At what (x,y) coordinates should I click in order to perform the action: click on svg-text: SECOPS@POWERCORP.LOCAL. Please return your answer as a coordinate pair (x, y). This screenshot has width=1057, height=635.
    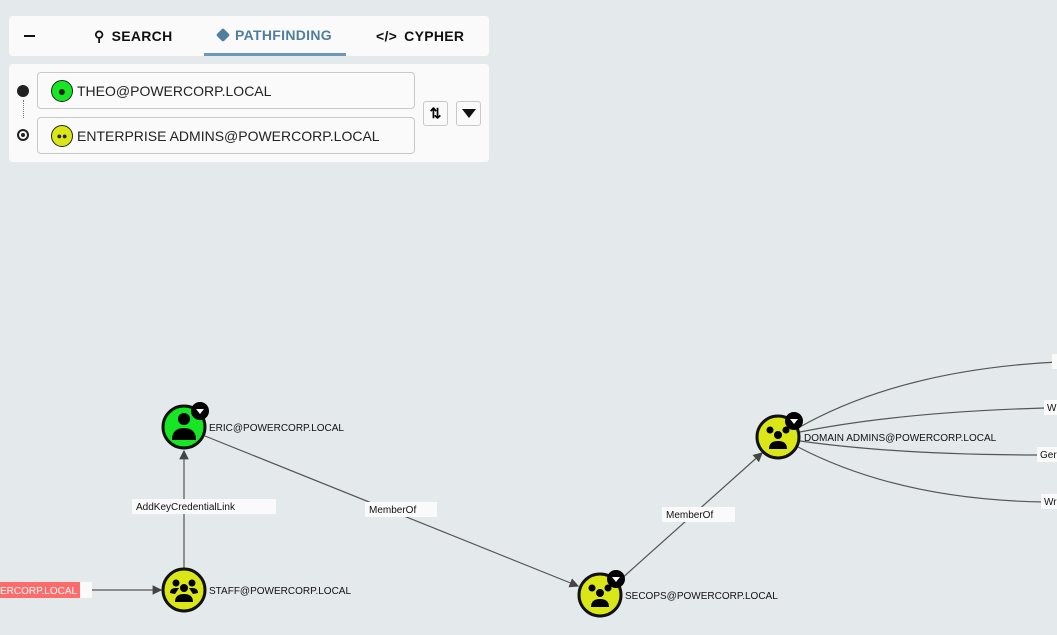
    Looking at the image, I should click on (701, 596).